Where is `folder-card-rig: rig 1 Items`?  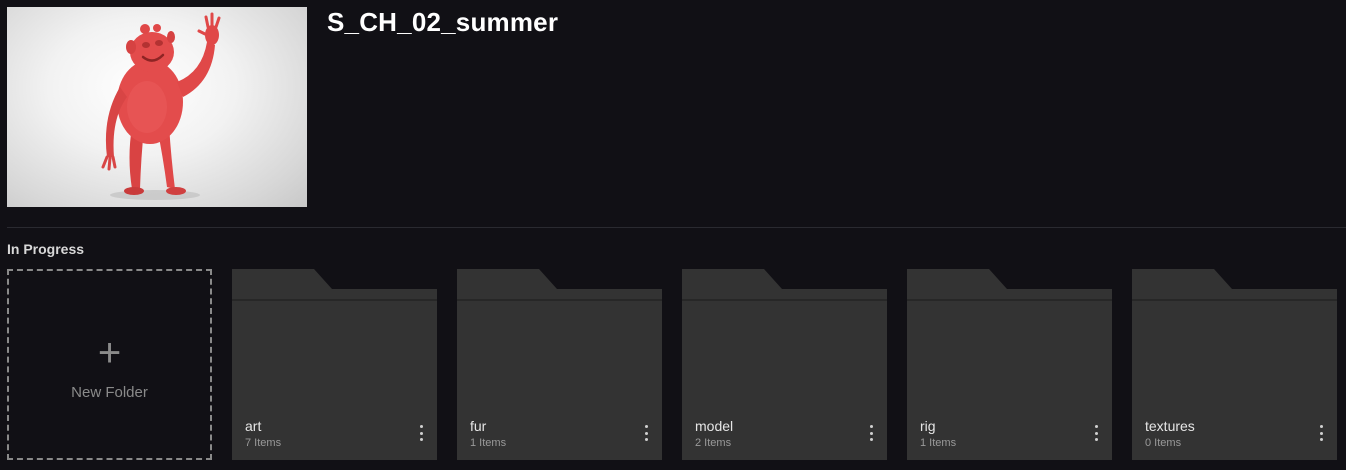 folder-card-rig: rig 1 Items is located at coordinates (1009, 364).